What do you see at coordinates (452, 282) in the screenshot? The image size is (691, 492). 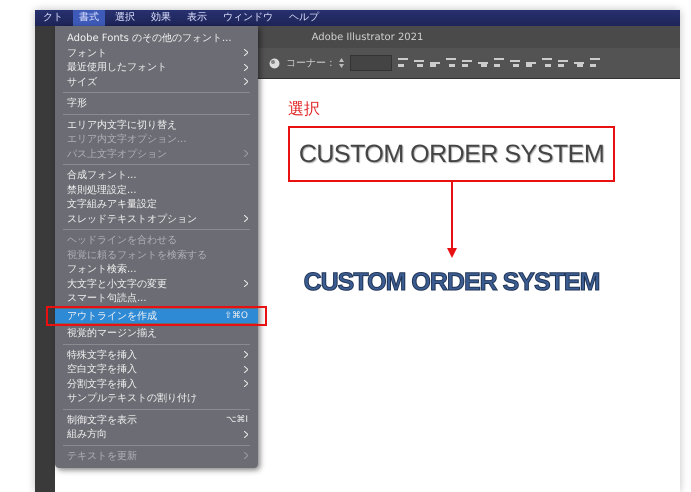 I see `outlined-text: CUSTOM ORDER SYSTEM` at bounding box center [452, 282].